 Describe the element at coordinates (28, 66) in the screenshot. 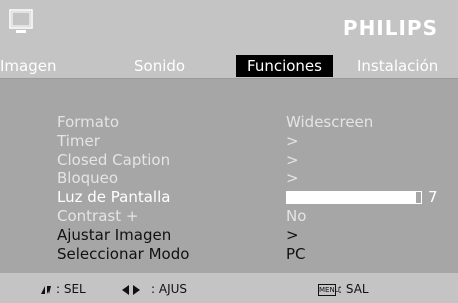

I see `tab-imagen: Imagen` at that location.